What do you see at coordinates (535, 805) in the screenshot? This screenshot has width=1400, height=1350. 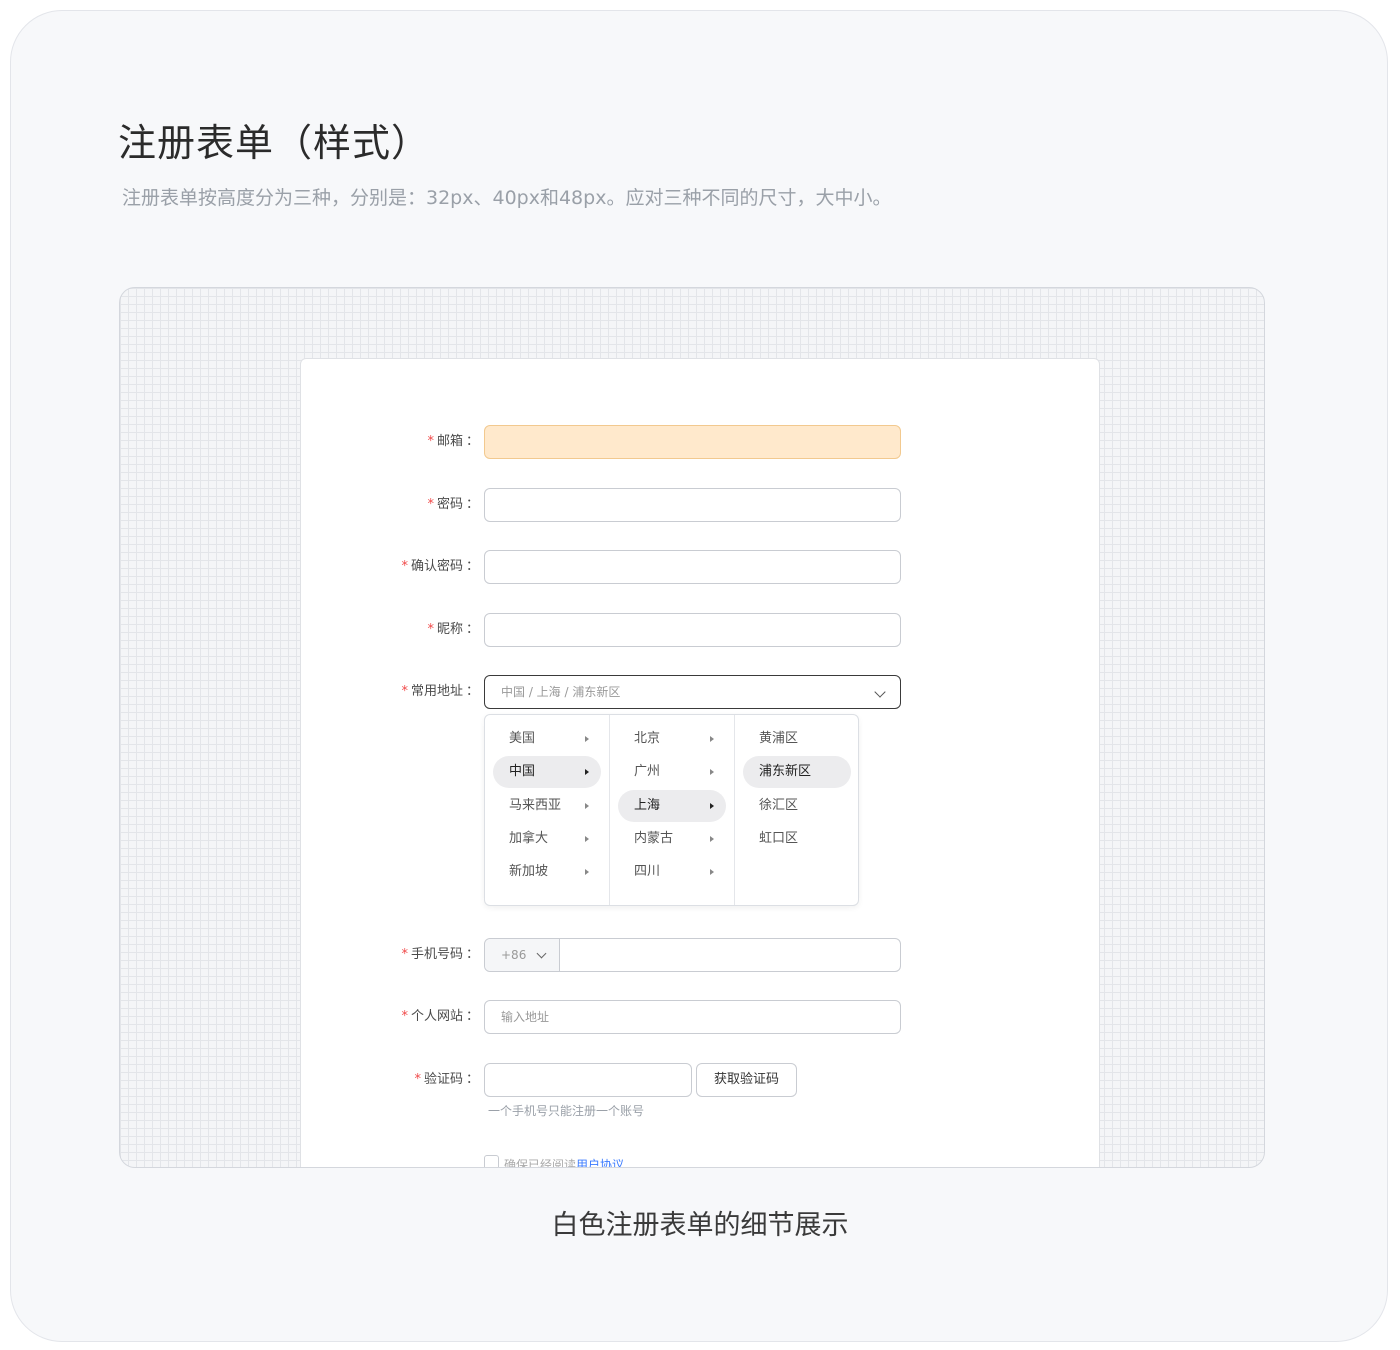 I see `option-label: 马来西亚` at bounding box center [535, 805].